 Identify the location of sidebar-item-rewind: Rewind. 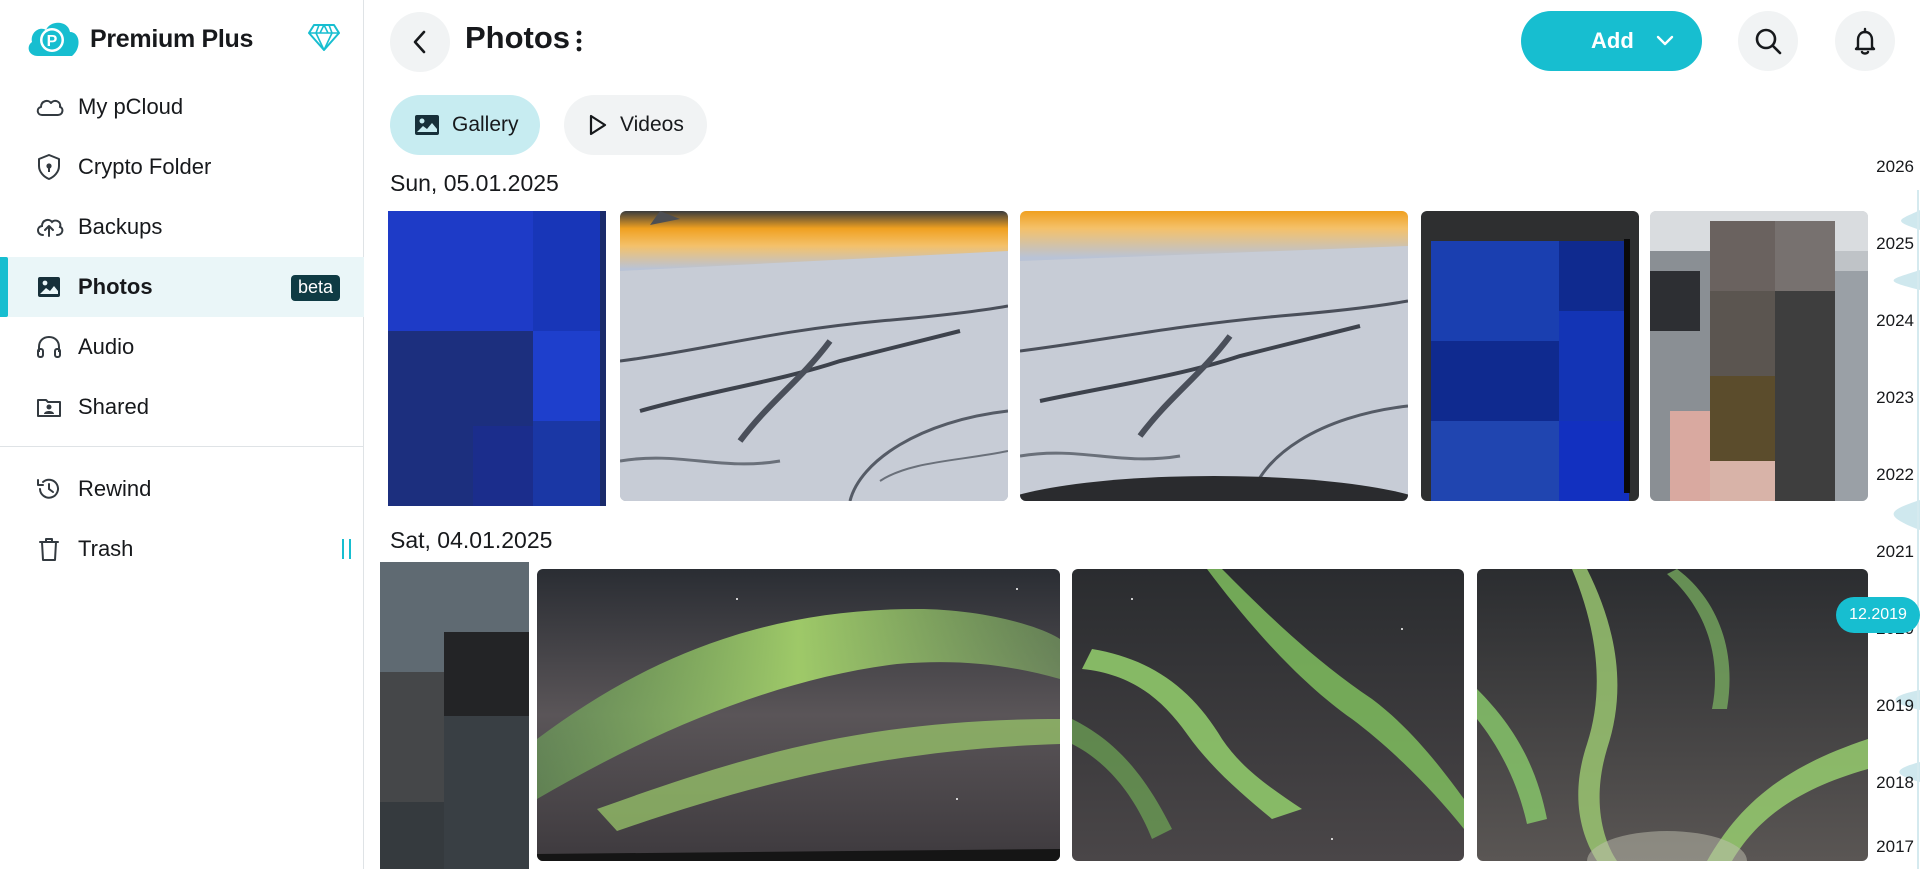
(182, 489).